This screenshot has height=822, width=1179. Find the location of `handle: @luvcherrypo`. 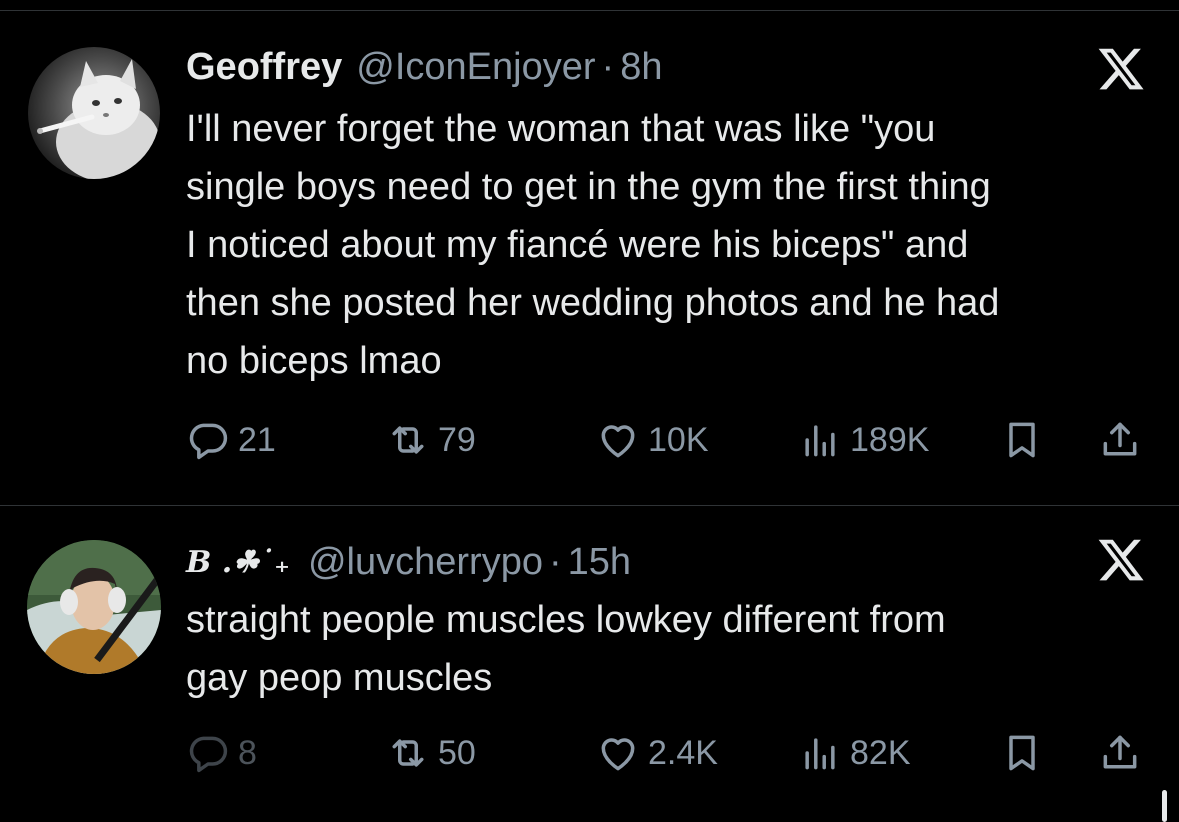

handle: @luvcherrypo is located at coordinates (425, 562).